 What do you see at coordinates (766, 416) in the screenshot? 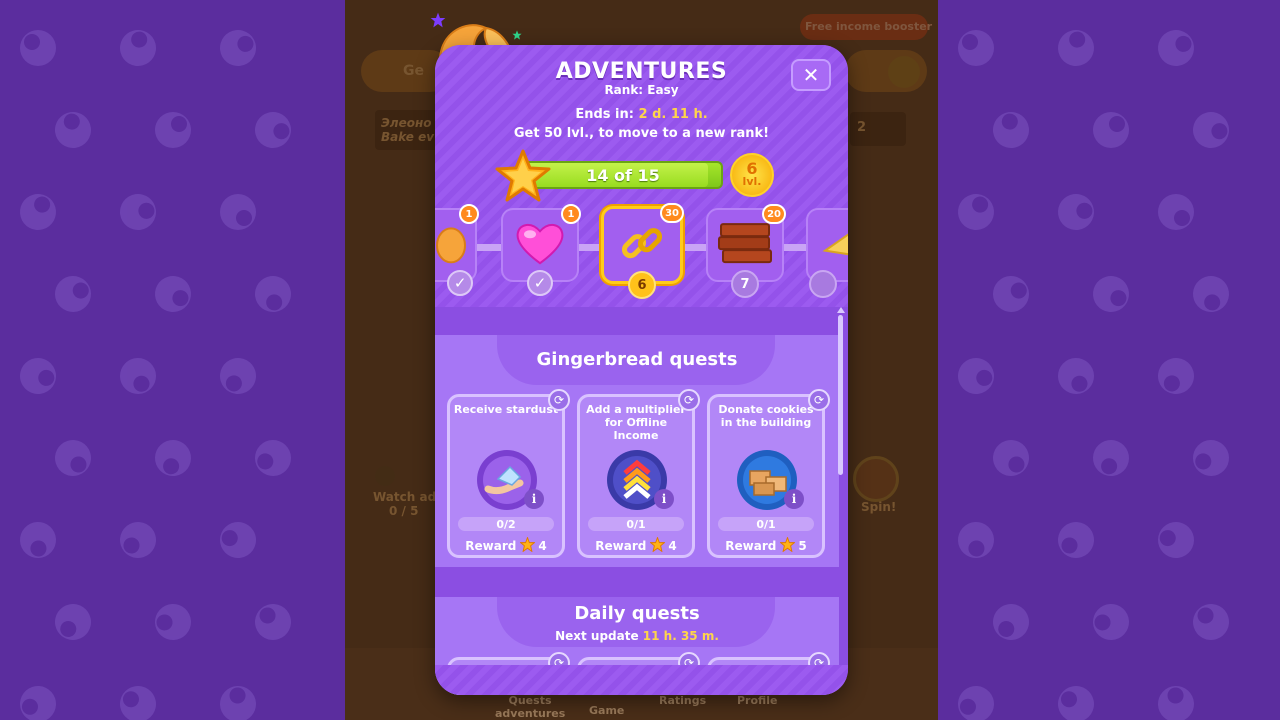
I see `quest-title: Donate cookies in the building` at bounding box center [766, 416].